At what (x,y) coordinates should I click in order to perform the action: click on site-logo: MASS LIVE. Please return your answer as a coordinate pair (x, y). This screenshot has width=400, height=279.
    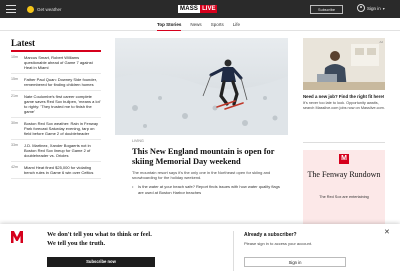
    Looking at the image, I should click on (198, 9).